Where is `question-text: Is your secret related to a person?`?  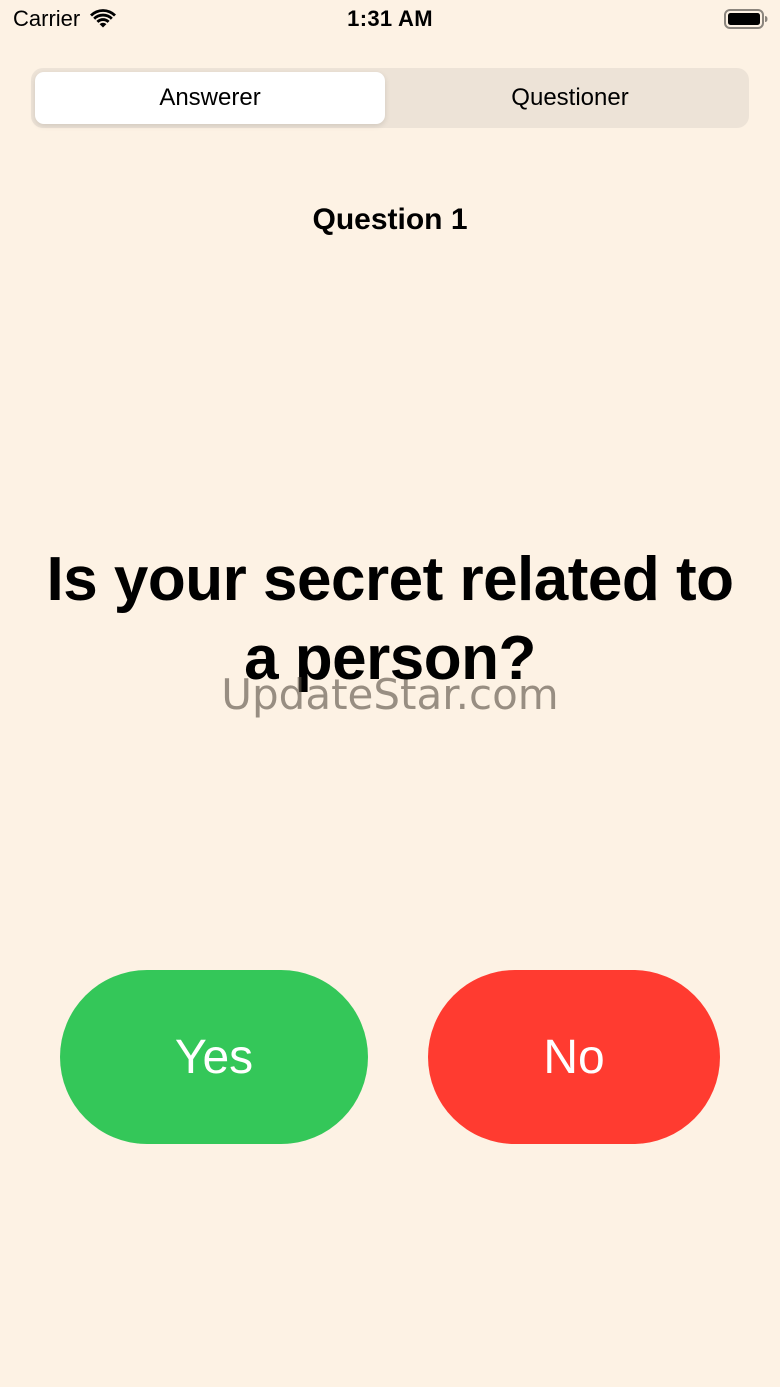 question-text: Is your secret related to a person? is located at coordinates (390, 619).